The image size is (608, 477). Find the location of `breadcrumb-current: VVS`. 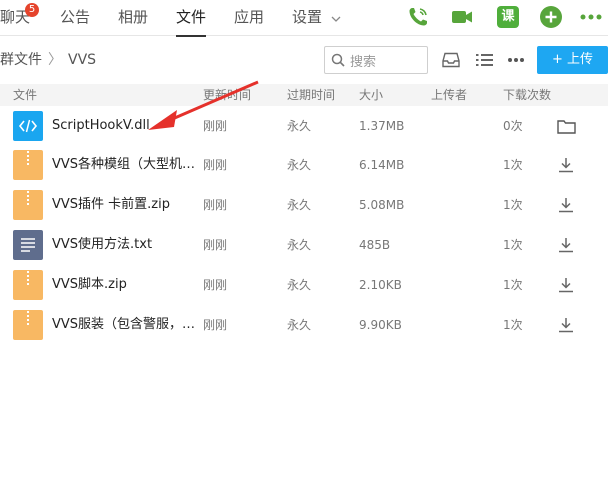

breadcrumb-current: VVS is located at coordinates (82, 60).